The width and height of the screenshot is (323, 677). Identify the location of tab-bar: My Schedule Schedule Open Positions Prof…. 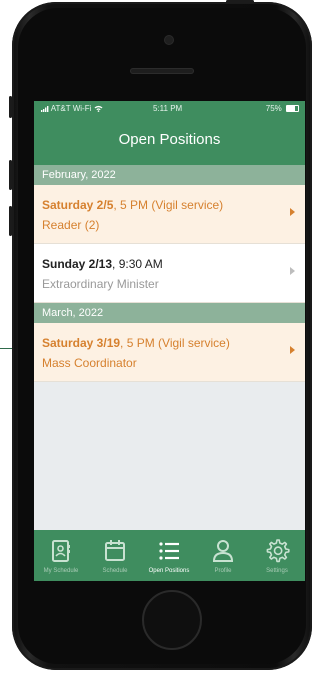
(169, 555).